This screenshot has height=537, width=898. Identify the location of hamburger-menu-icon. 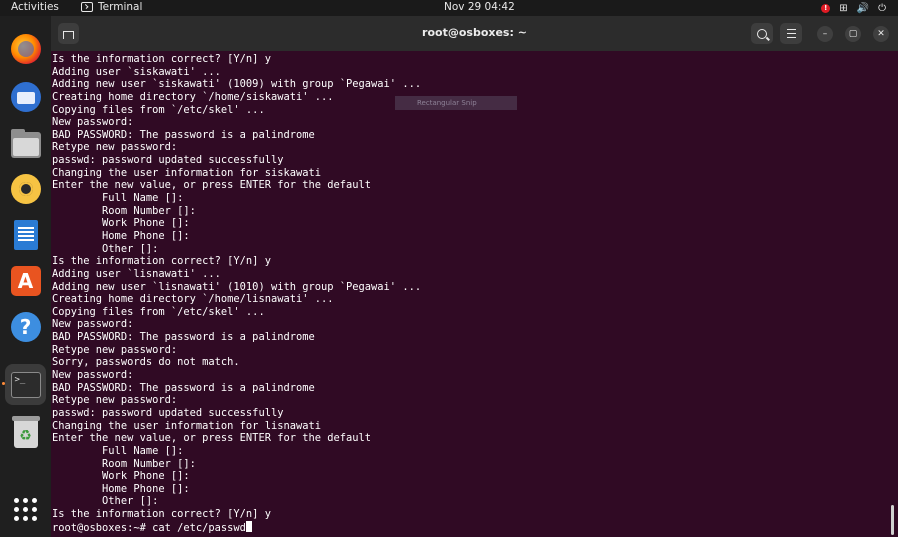
(791, 33).